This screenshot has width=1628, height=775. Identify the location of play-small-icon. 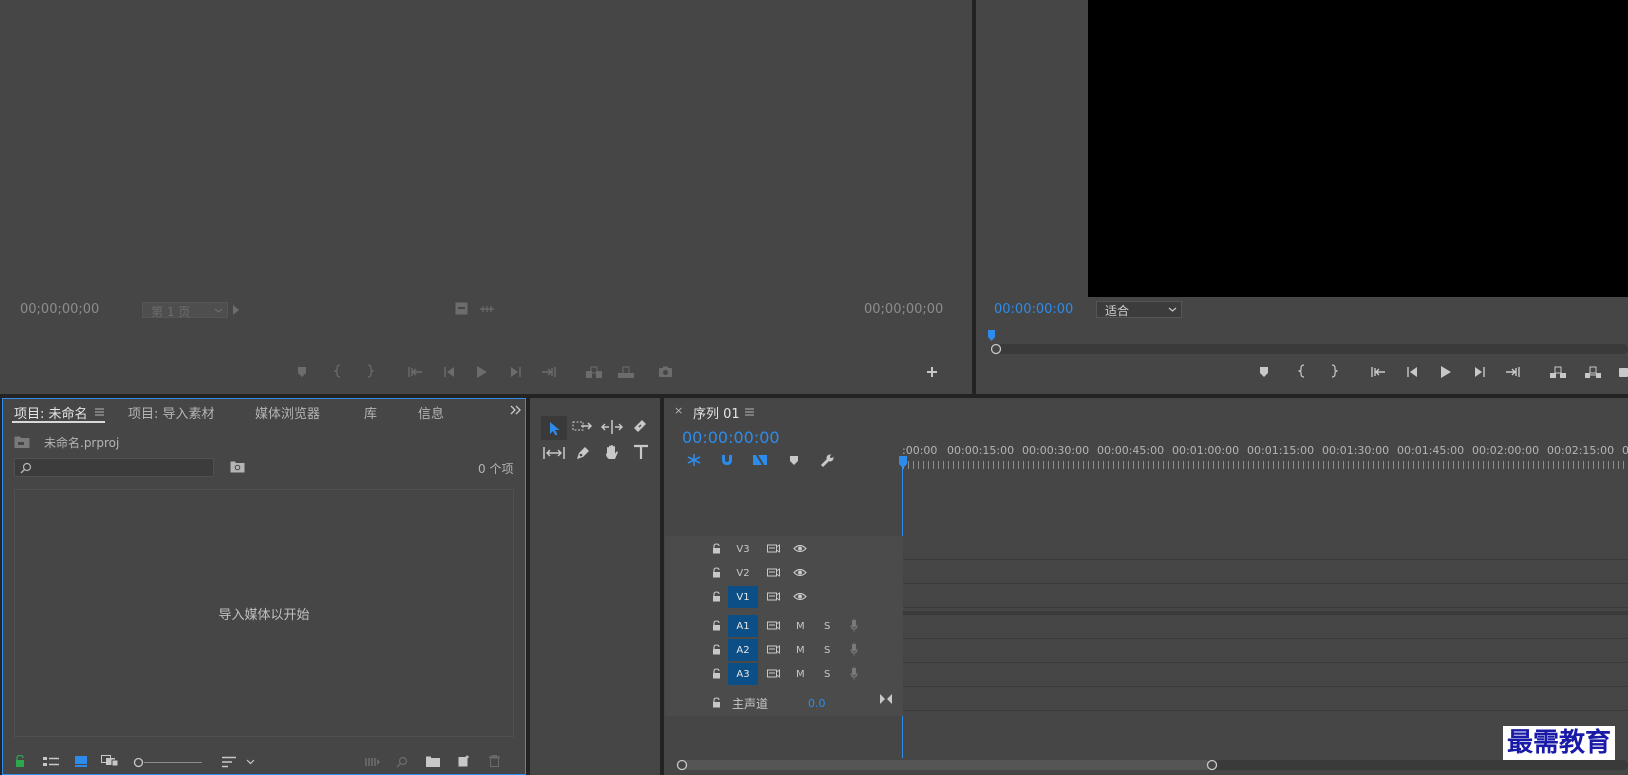
(236, 310).